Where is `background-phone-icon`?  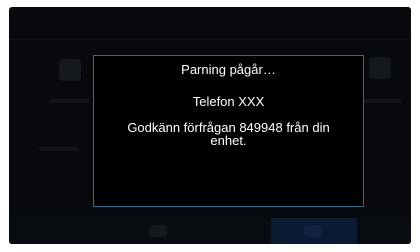 background-phone-icon is located at coordinates (70, 70).